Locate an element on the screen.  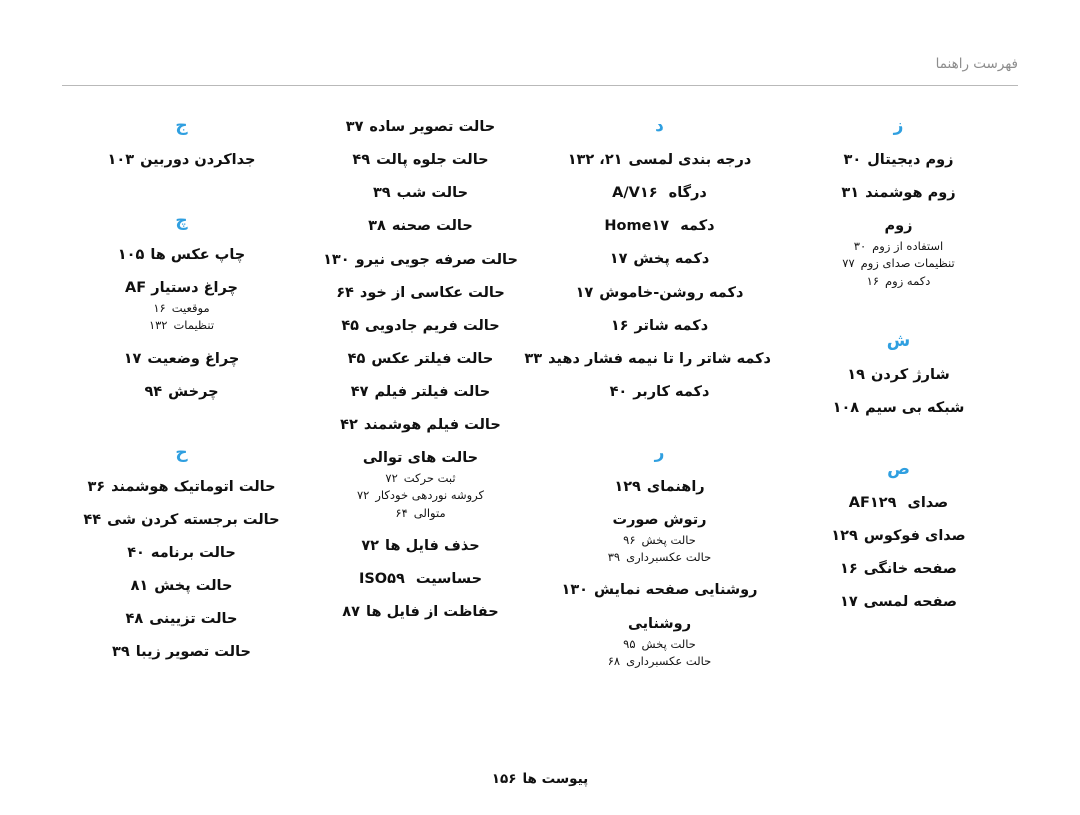
entry-label: شب is located at coordinates (411, 193).